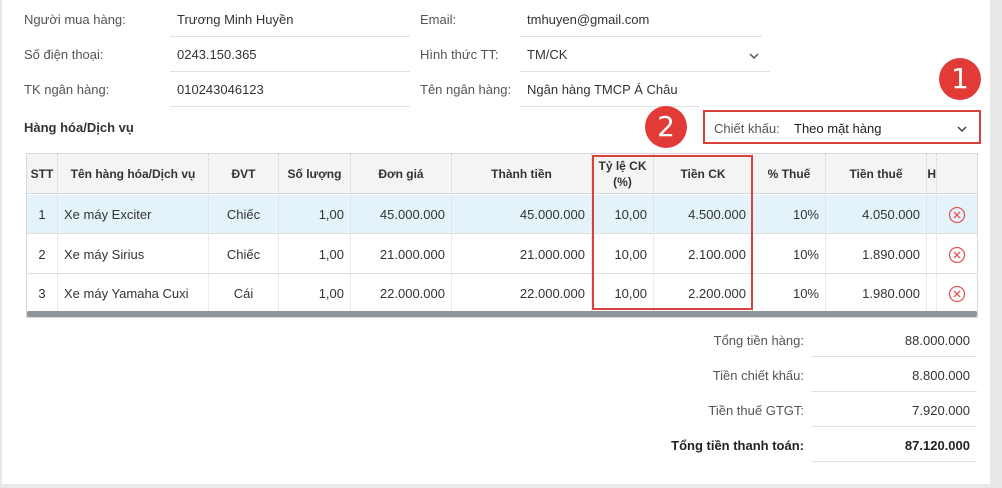 This screenshot has height=488, width=1002. I want to click on payment-method-select: TM/CK, so click(547, 54).